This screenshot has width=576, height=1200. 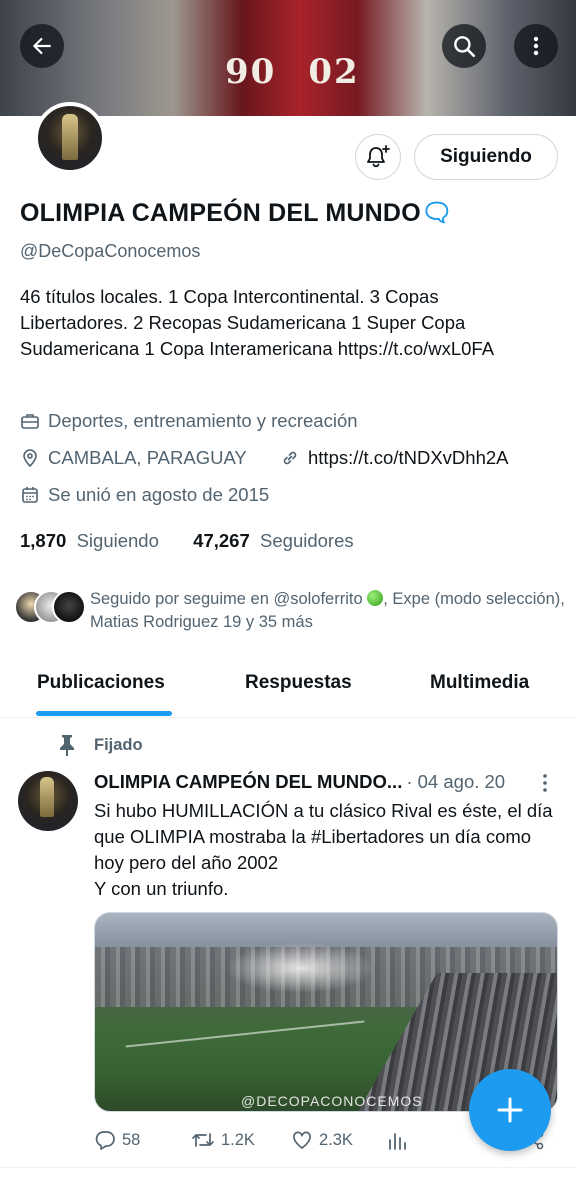 What do you see at coordinates (187, 541) in the screenshot?
I see `follow-counts: 1,870 Siguiendo 47,267 Seguidores` at bounding box center [187, 541].